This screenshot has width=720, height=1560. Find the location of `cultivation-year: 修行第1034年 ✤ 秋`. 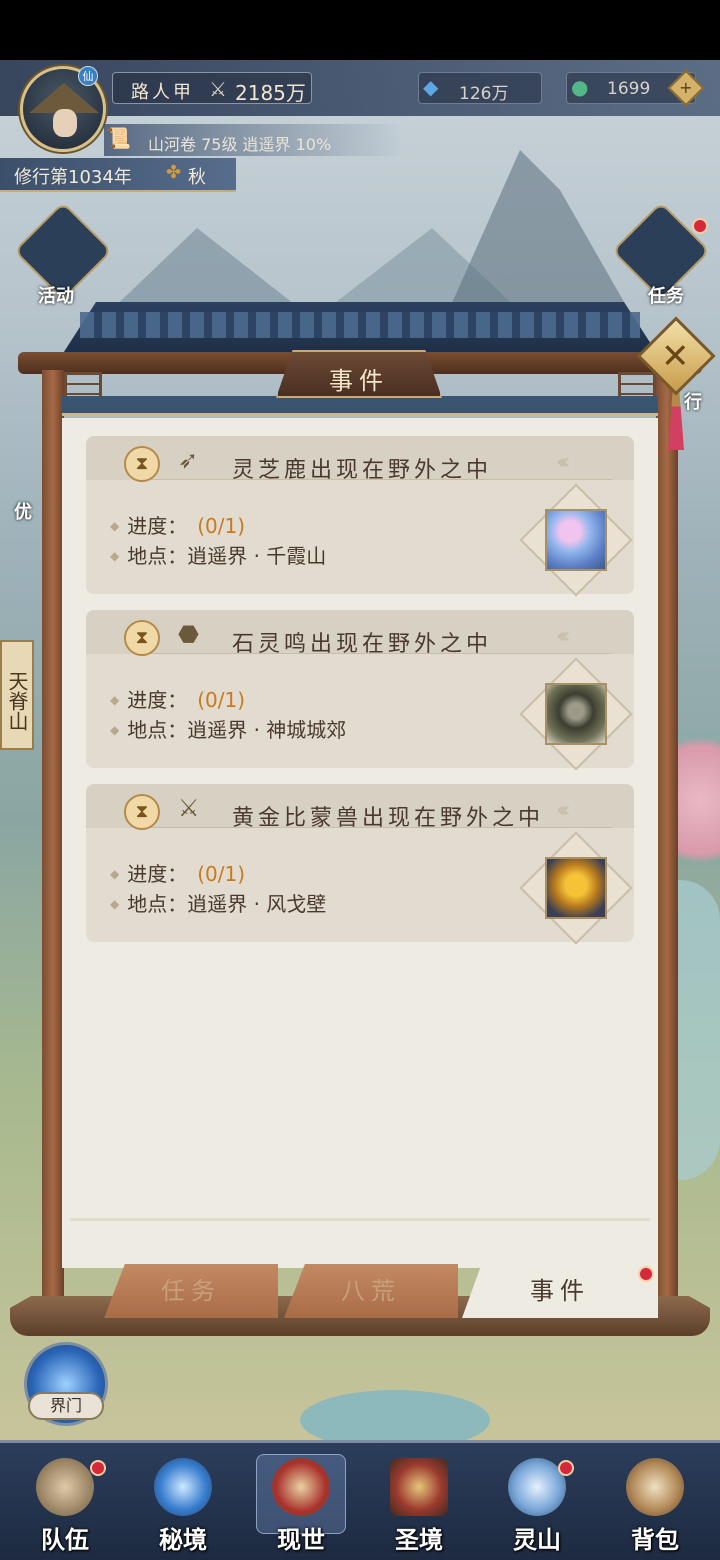

cultivation-year: 修行第1034年 ✤ 秋 is located at coordinates (118, 175).